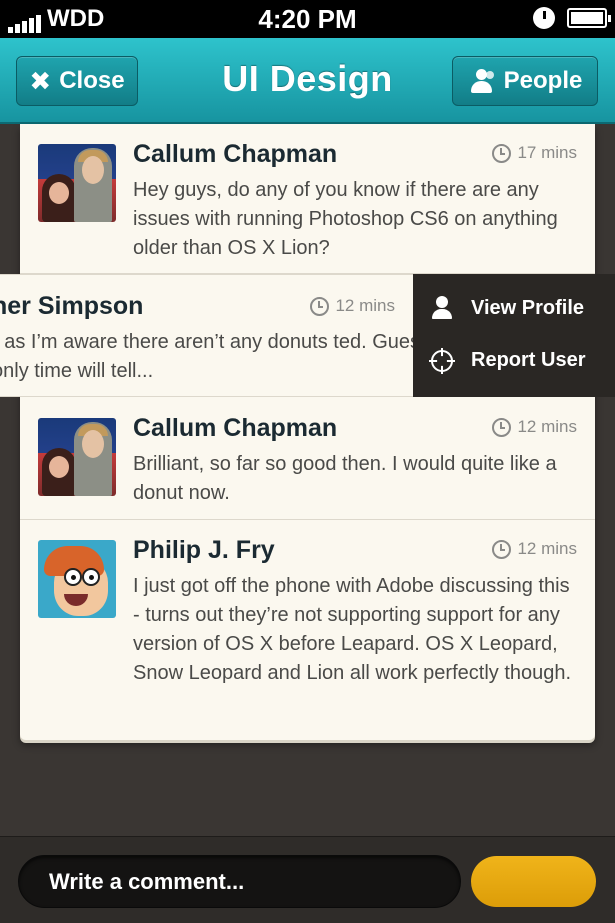 This screenshot has height=923, width=615. I want to click on people-icon, so click(482, 81).